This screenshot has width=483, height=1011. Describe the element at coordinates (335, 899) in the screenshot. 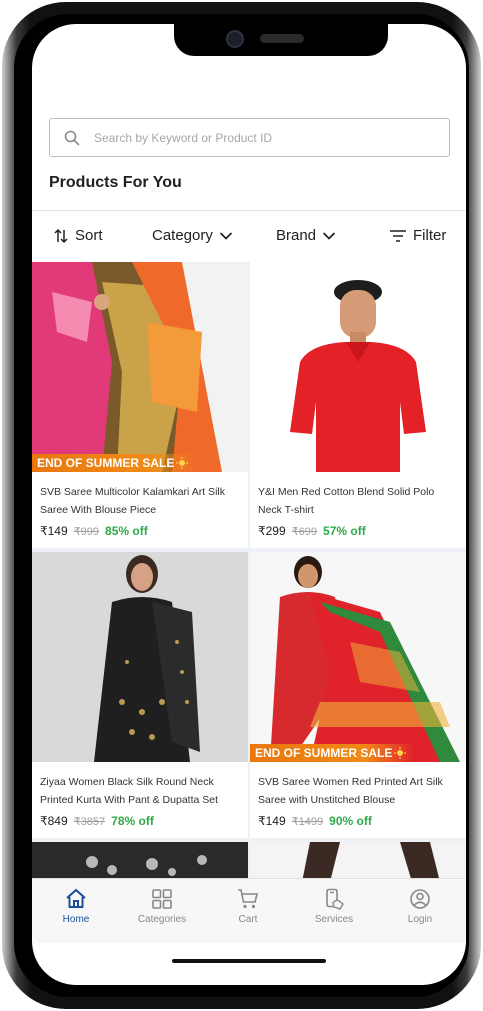

I see `services-icon` at that location.